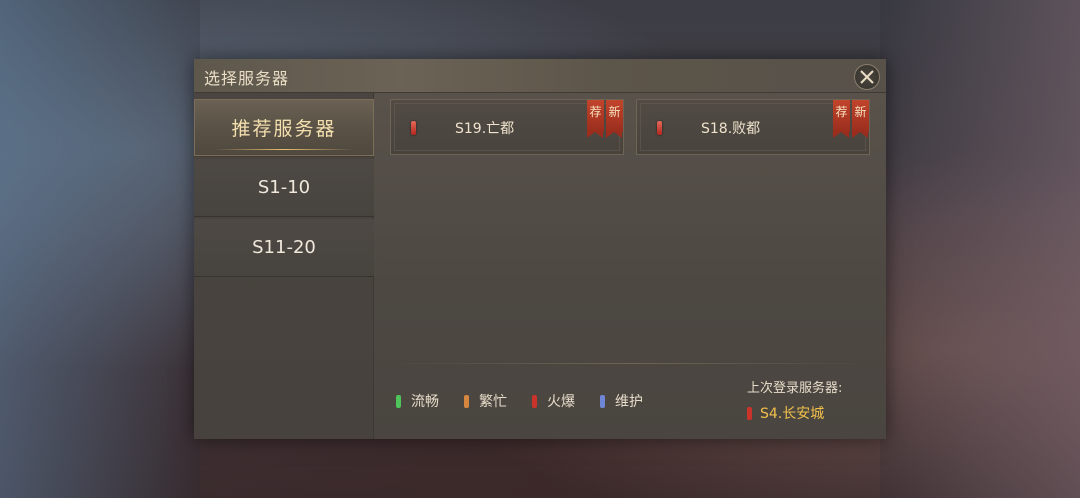 Image resolution: width=1080 pixels, height=498 pixels. I want to click on last-login-label: 上次登录服务器:, so click(795, 388).